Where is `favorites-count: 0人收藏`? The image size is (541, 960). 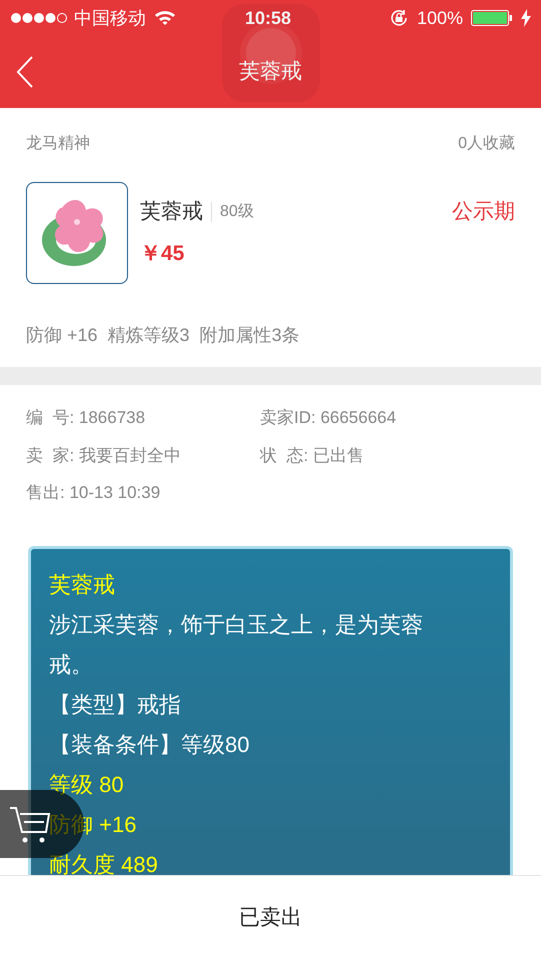 favorites-count: 0人收藏 is located at coordinates (486, 144).